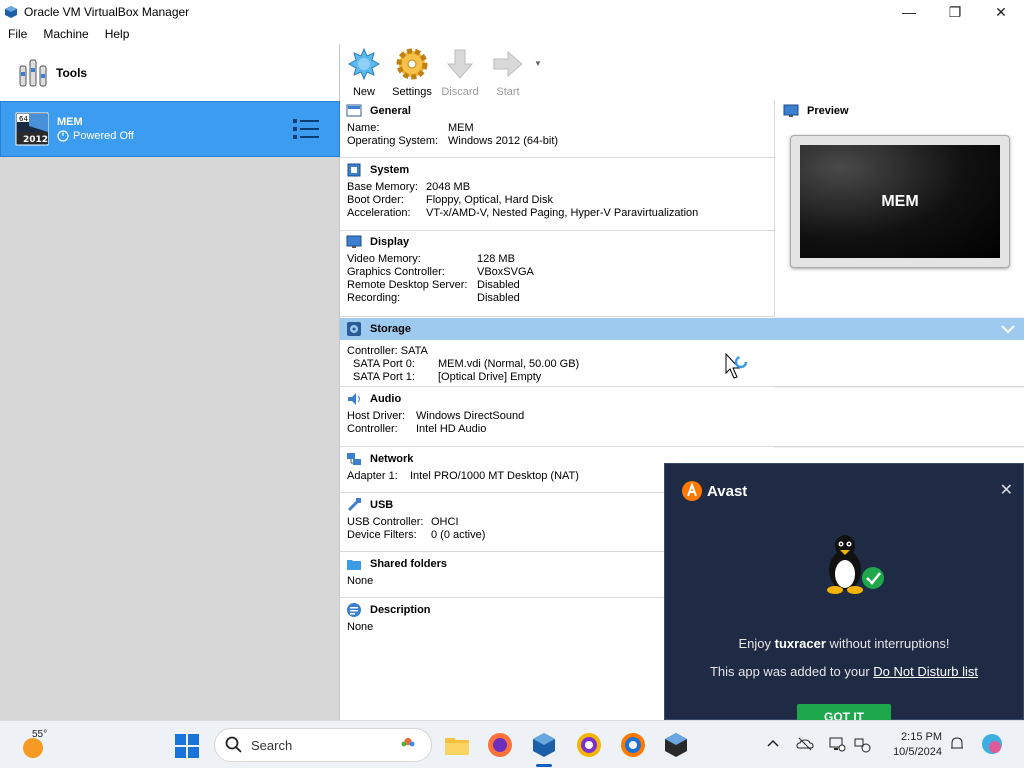 The image size is (1024, 768). What do you see at coordinates (390, 170) in the screenshot?
I see `system-title: System` at bounding box center [390, 170].